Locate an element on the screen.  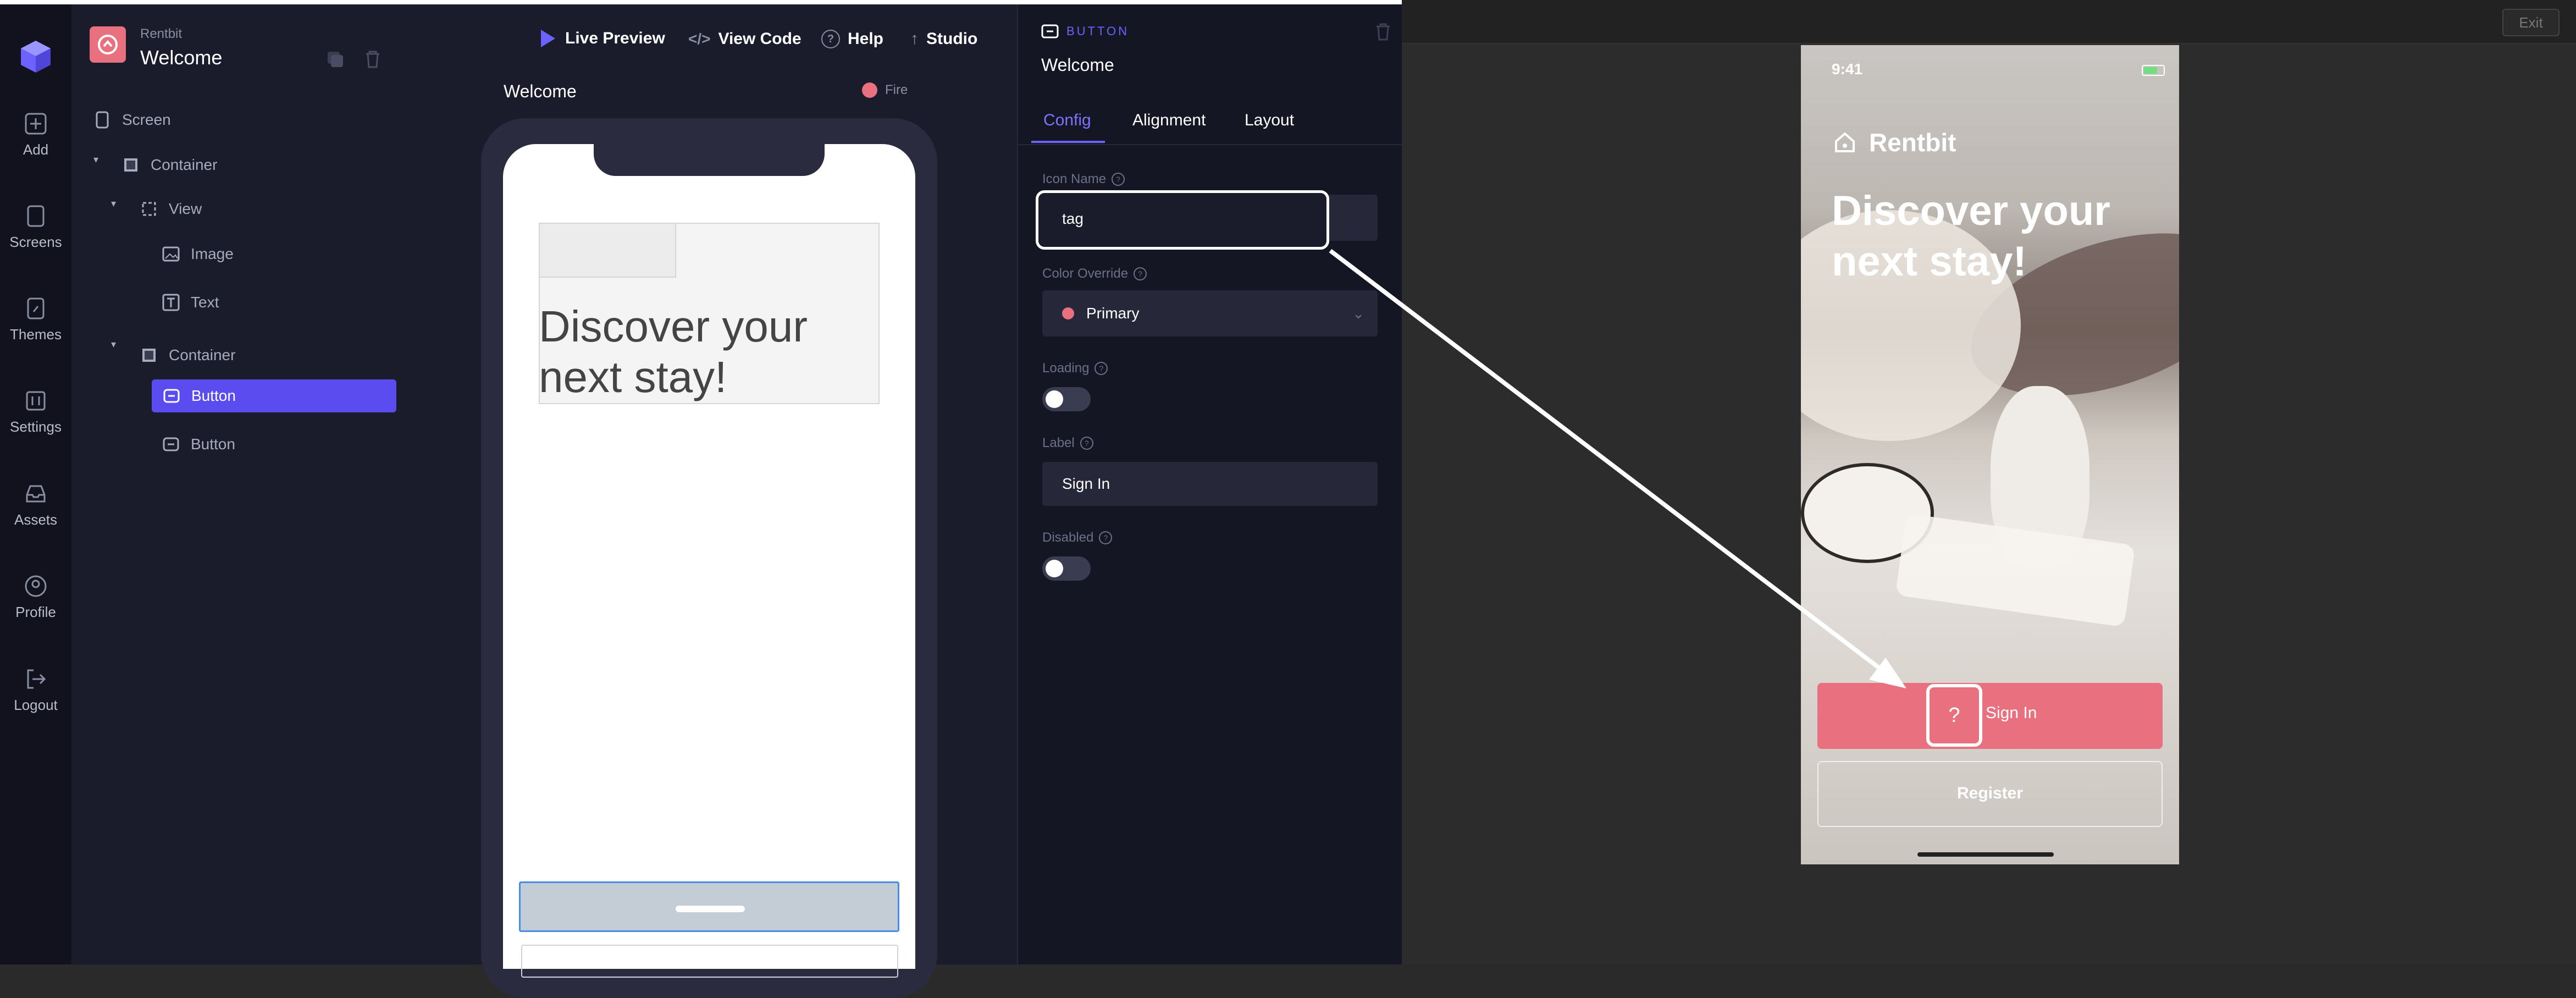
annotation-arrow is located at coordinates (1617, 469).